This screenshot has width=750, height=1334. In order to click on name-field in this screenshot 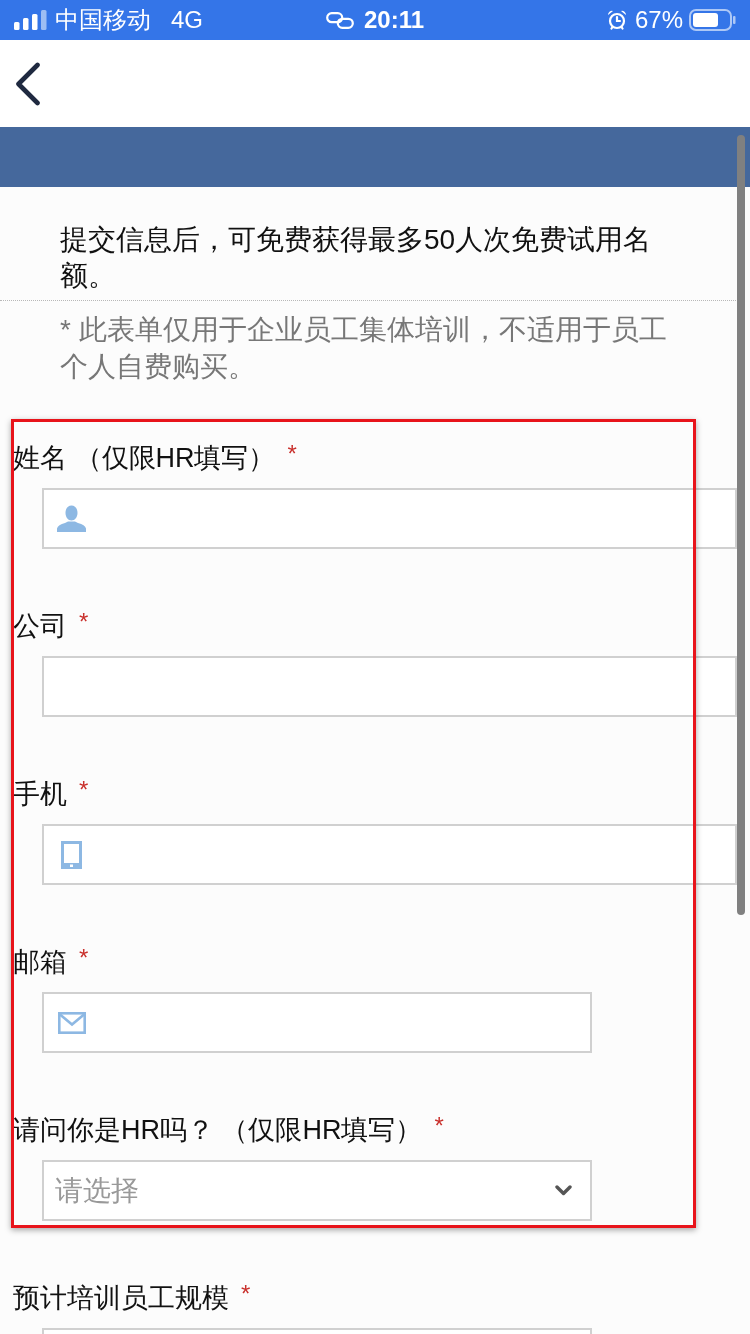, I will do `click(389, 518)`.